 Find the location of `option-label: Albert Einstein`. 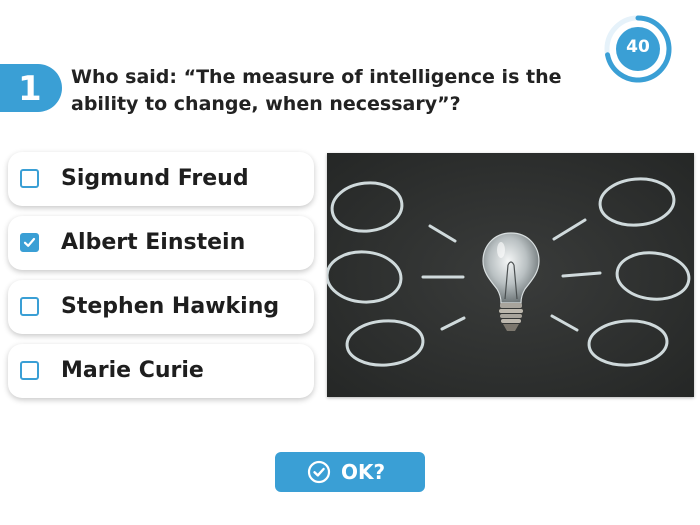

option-label: Albert Einstein is located at coordinates (153, 242).